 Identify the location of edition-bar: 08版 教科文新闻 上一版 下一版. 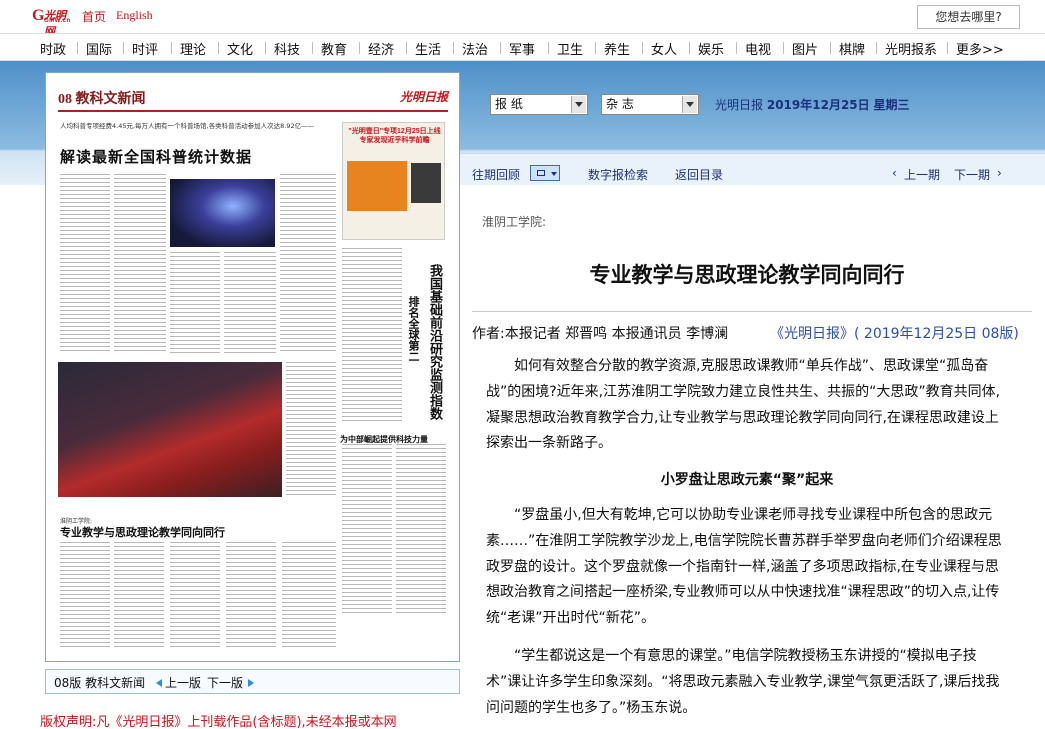
(252, 681).